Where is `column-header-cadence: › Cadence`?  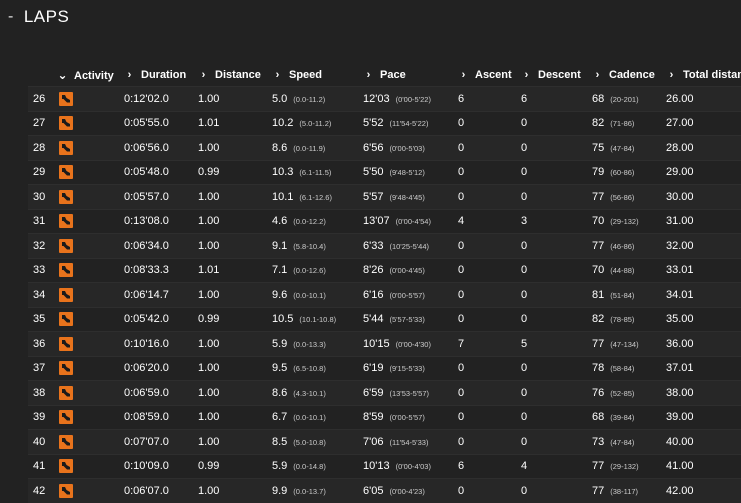 column-header-cadence: › Cadence is located at coordinates (629, 75).